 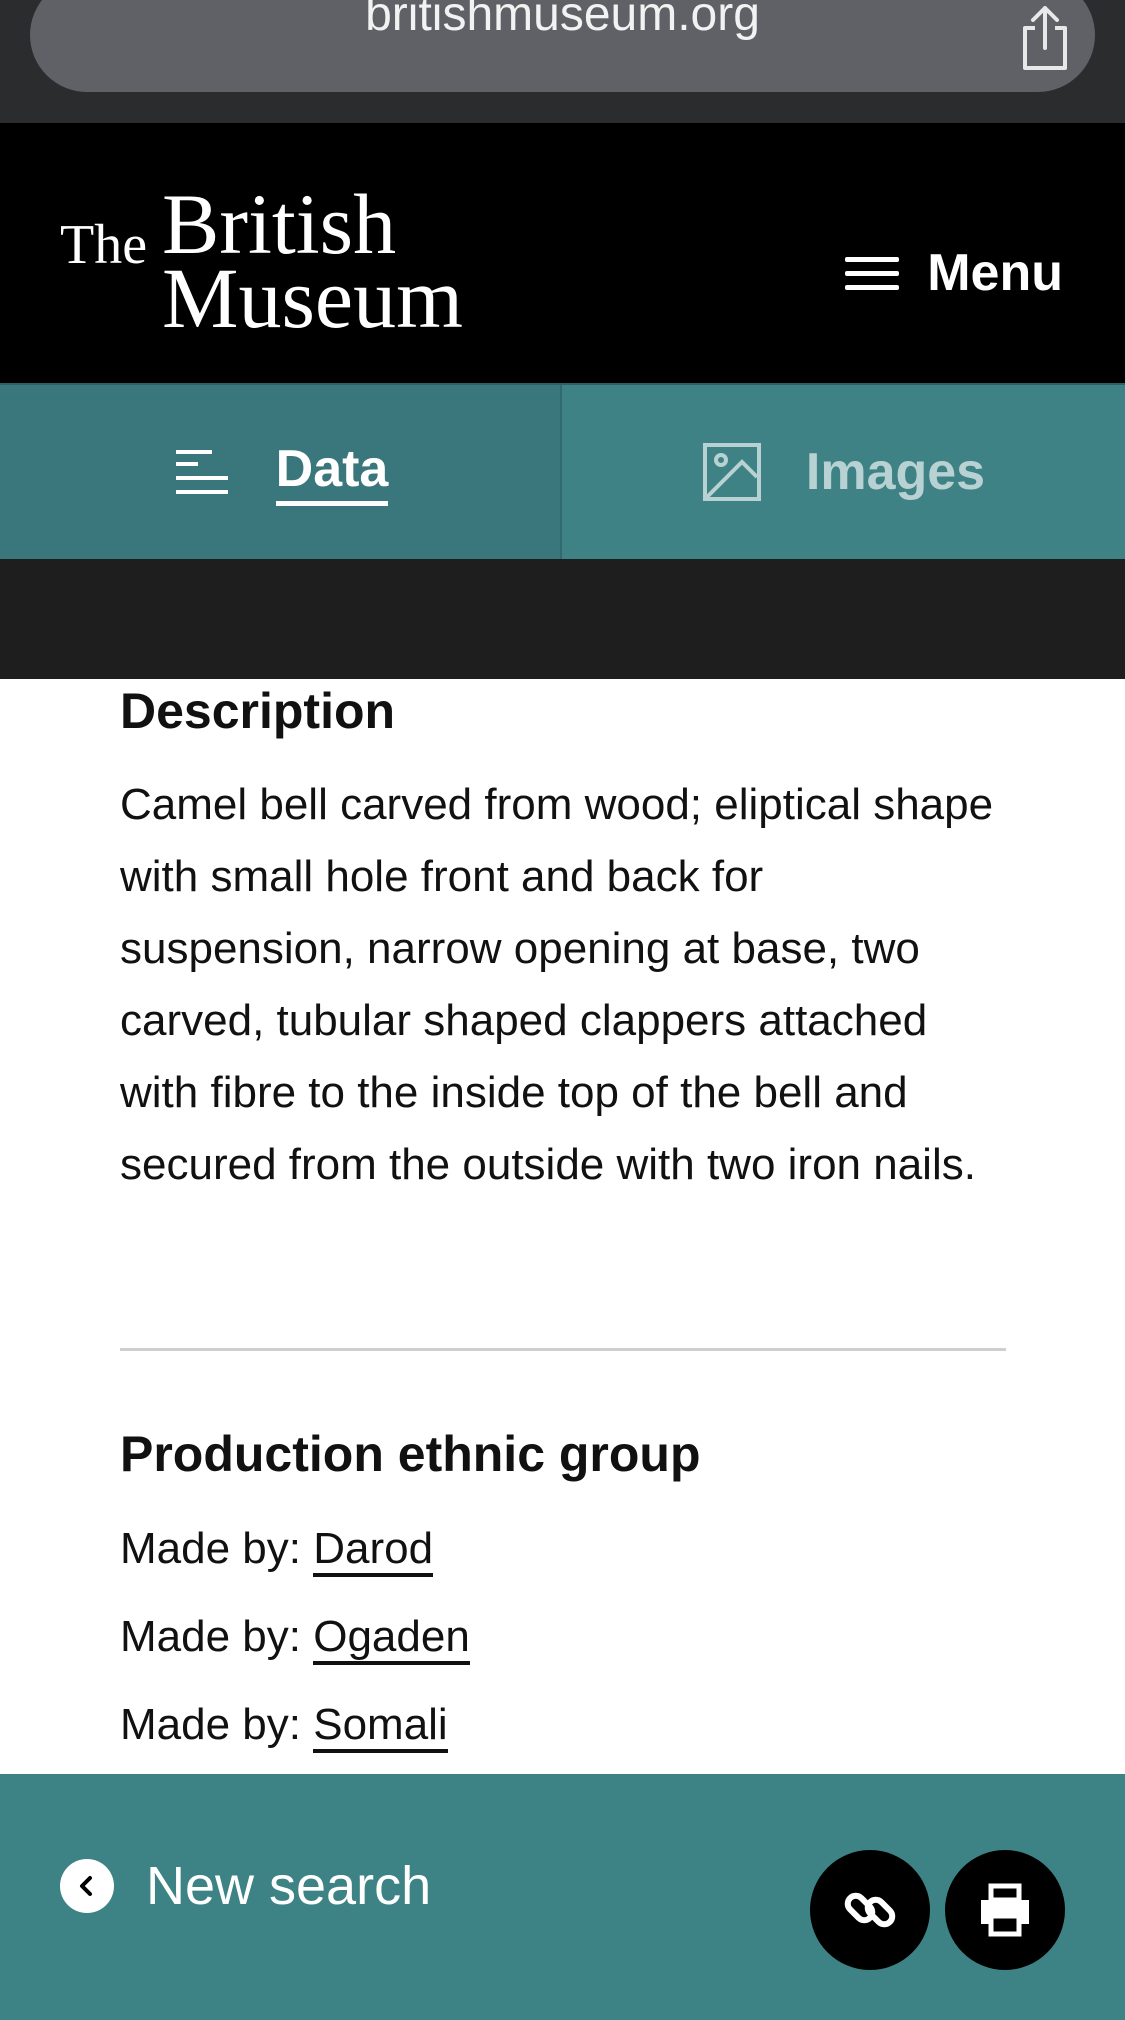 I want to click on new-search-button: New search, so click(x=245, y=1886).